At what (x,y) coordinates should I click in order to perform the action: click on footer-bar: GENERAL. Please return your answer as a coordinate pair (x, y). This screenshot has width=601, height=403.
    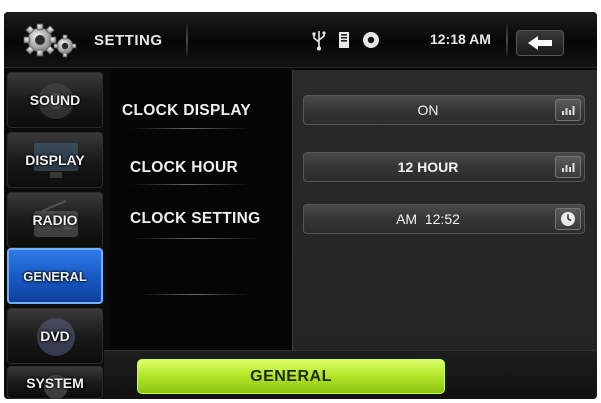
    Looking at the image, I should click on (350, 374).